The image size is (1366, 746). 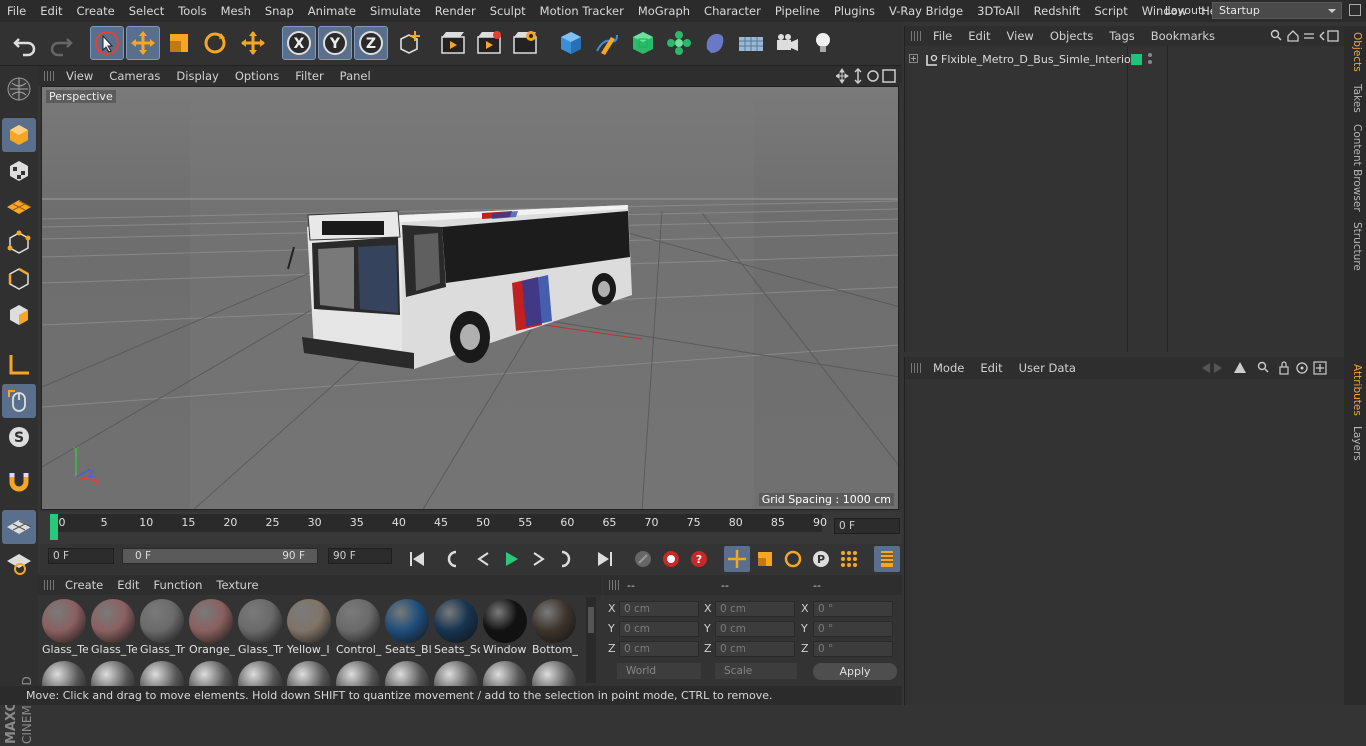 What do you see at coordinates (948, 368) in the screenshot?
I see `attribute-menu-mode: Mode` at bounding box center [948, 368].